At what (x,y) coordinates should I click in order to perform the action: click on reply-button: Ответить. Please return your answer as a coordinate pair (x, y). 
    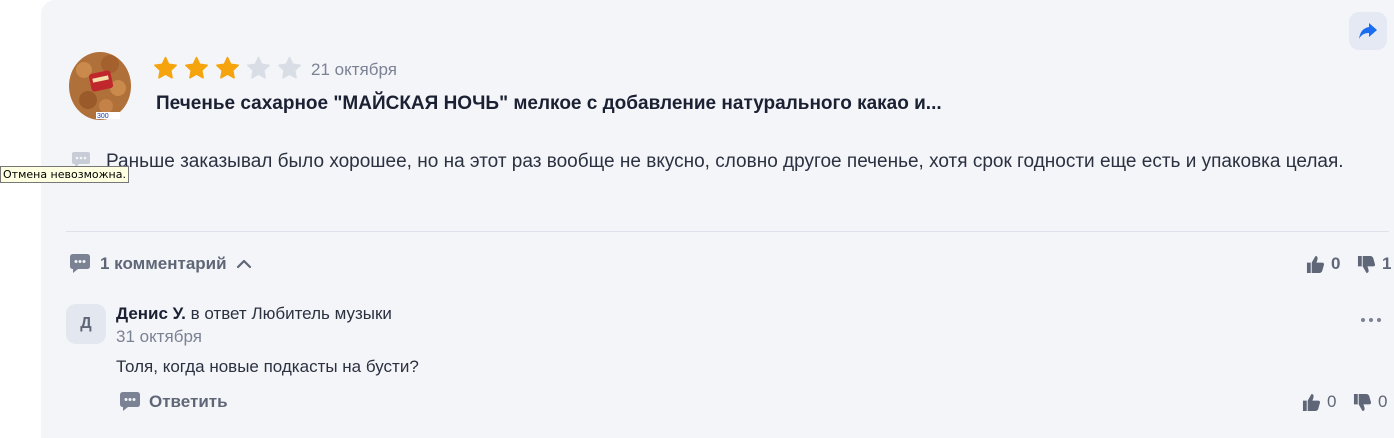
    Looking at the image, I should click on (173, 401).